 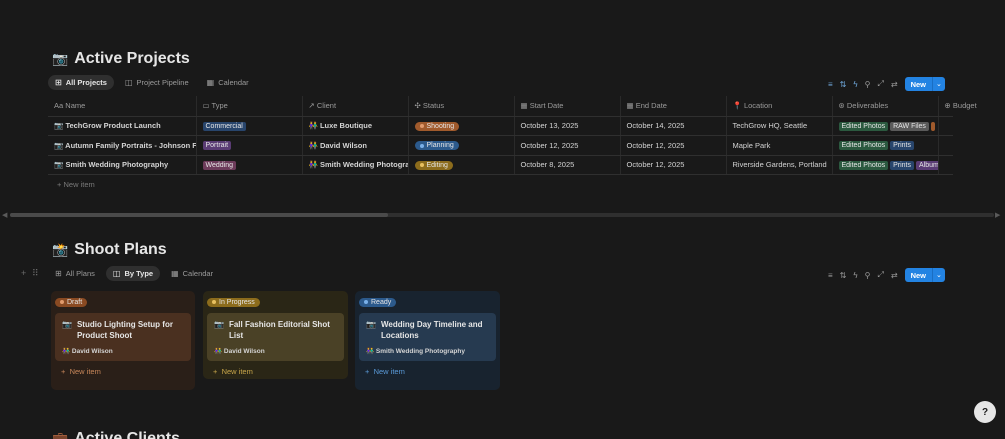 I want to click on col-budget: ⊕ Budget, so click(x=957, y=106).